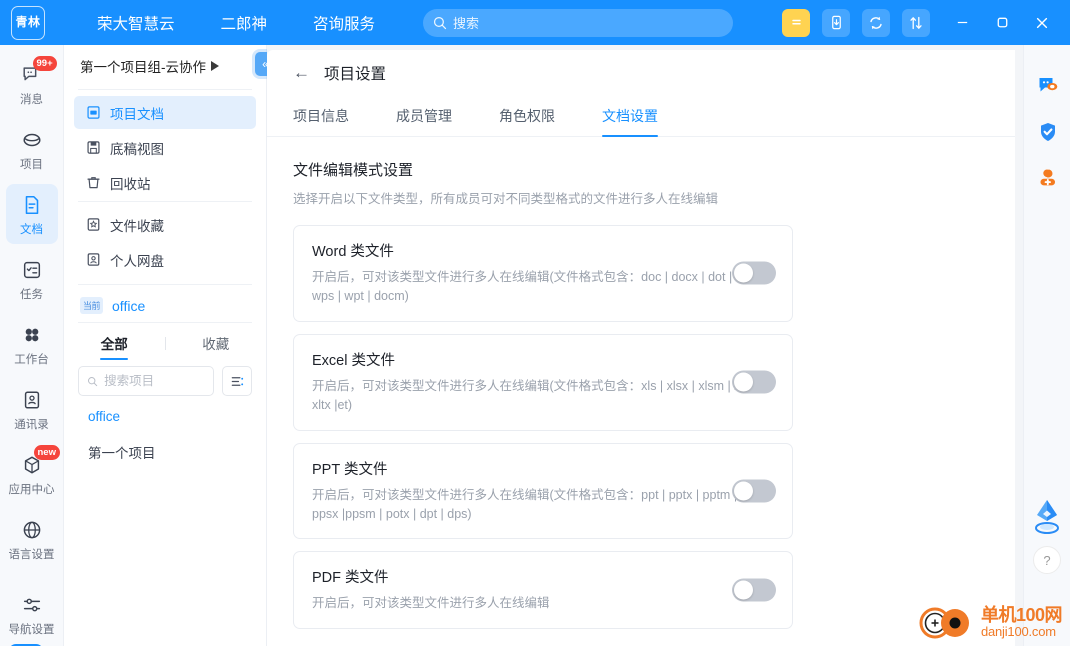  I want to click on shield-check-icon, so click(1047, 132).